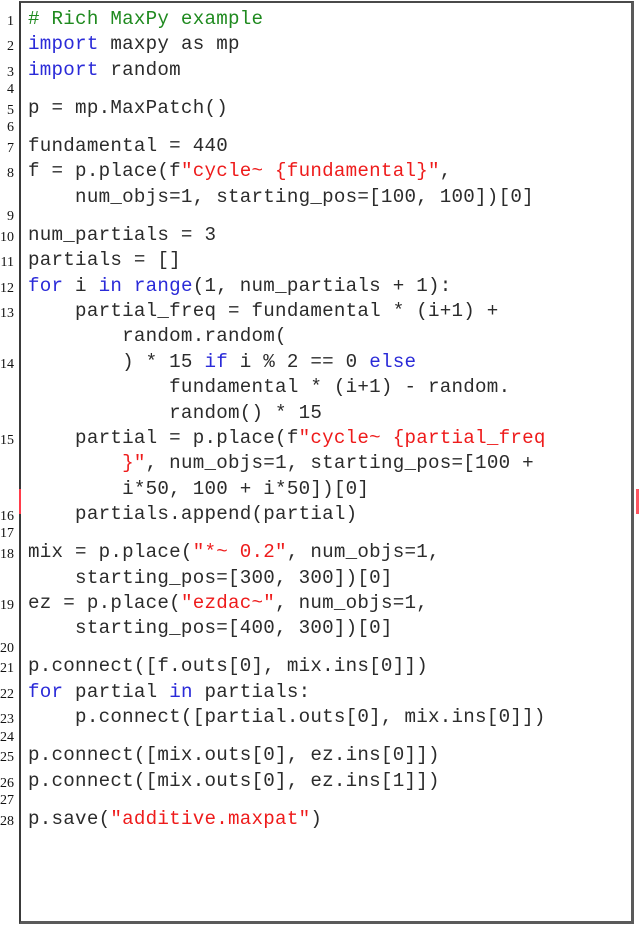 This screenshot has height=928, width=640. I want to click on line-number: 18, so click(7, 555).